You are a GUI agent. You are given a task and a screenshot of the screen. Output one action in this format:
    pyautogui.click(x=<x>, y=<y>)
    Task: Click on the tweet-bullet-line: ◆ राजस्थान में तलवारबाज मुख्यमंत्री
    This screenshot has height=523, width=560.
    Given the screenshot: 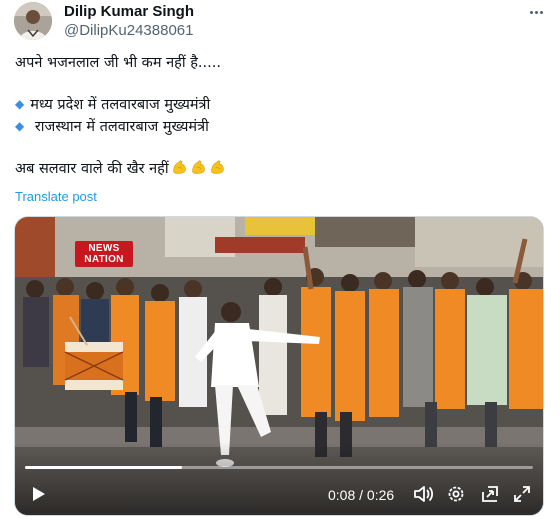 What is the action you would take?
    pyautogui.click(x=275, y=127)
    